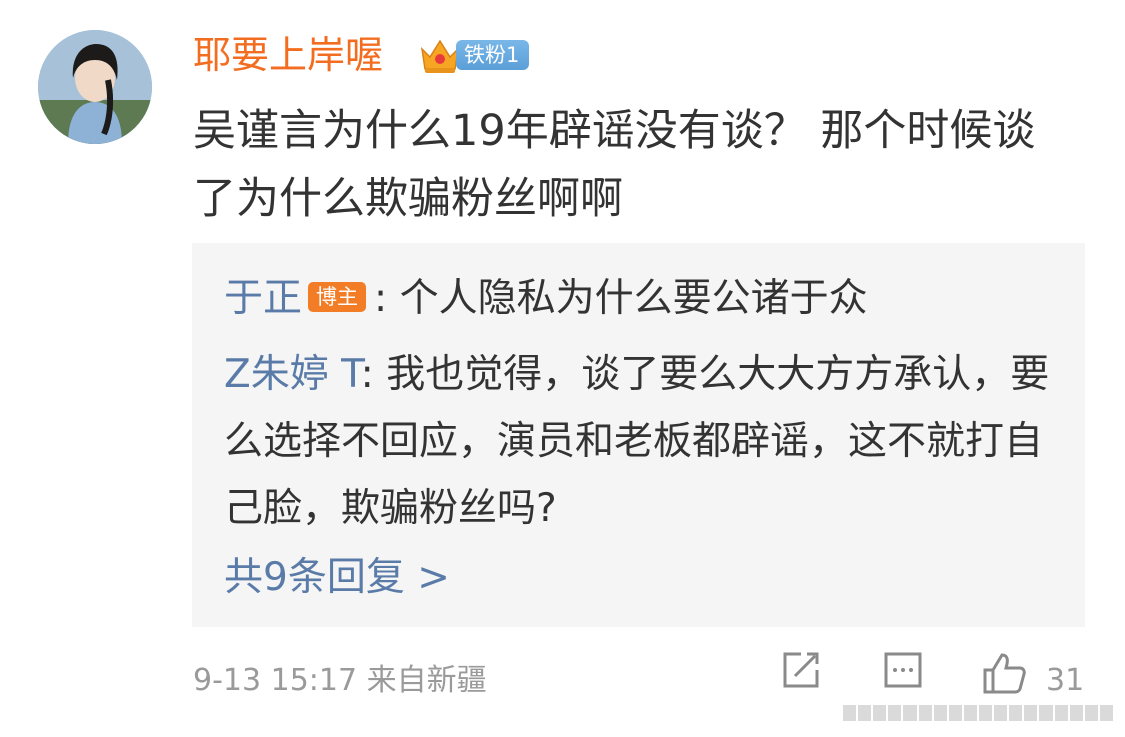 This screenshot has width=1125, height=737. I want to click on reply-count-link: 共9条回复 >, so click(337, 578).